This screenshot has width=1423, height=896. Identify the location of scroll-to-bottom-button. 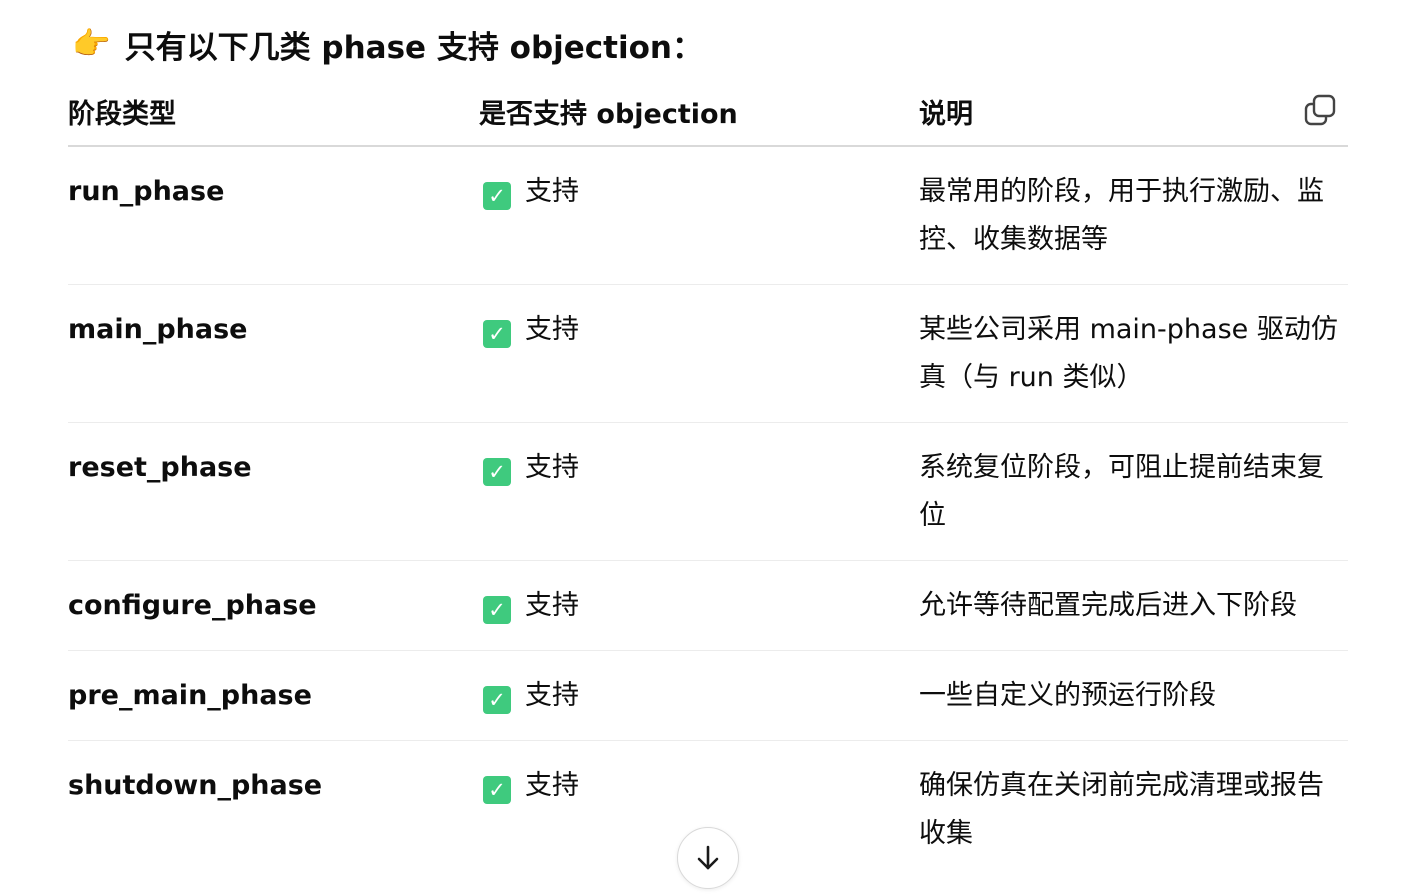
(708, 858).